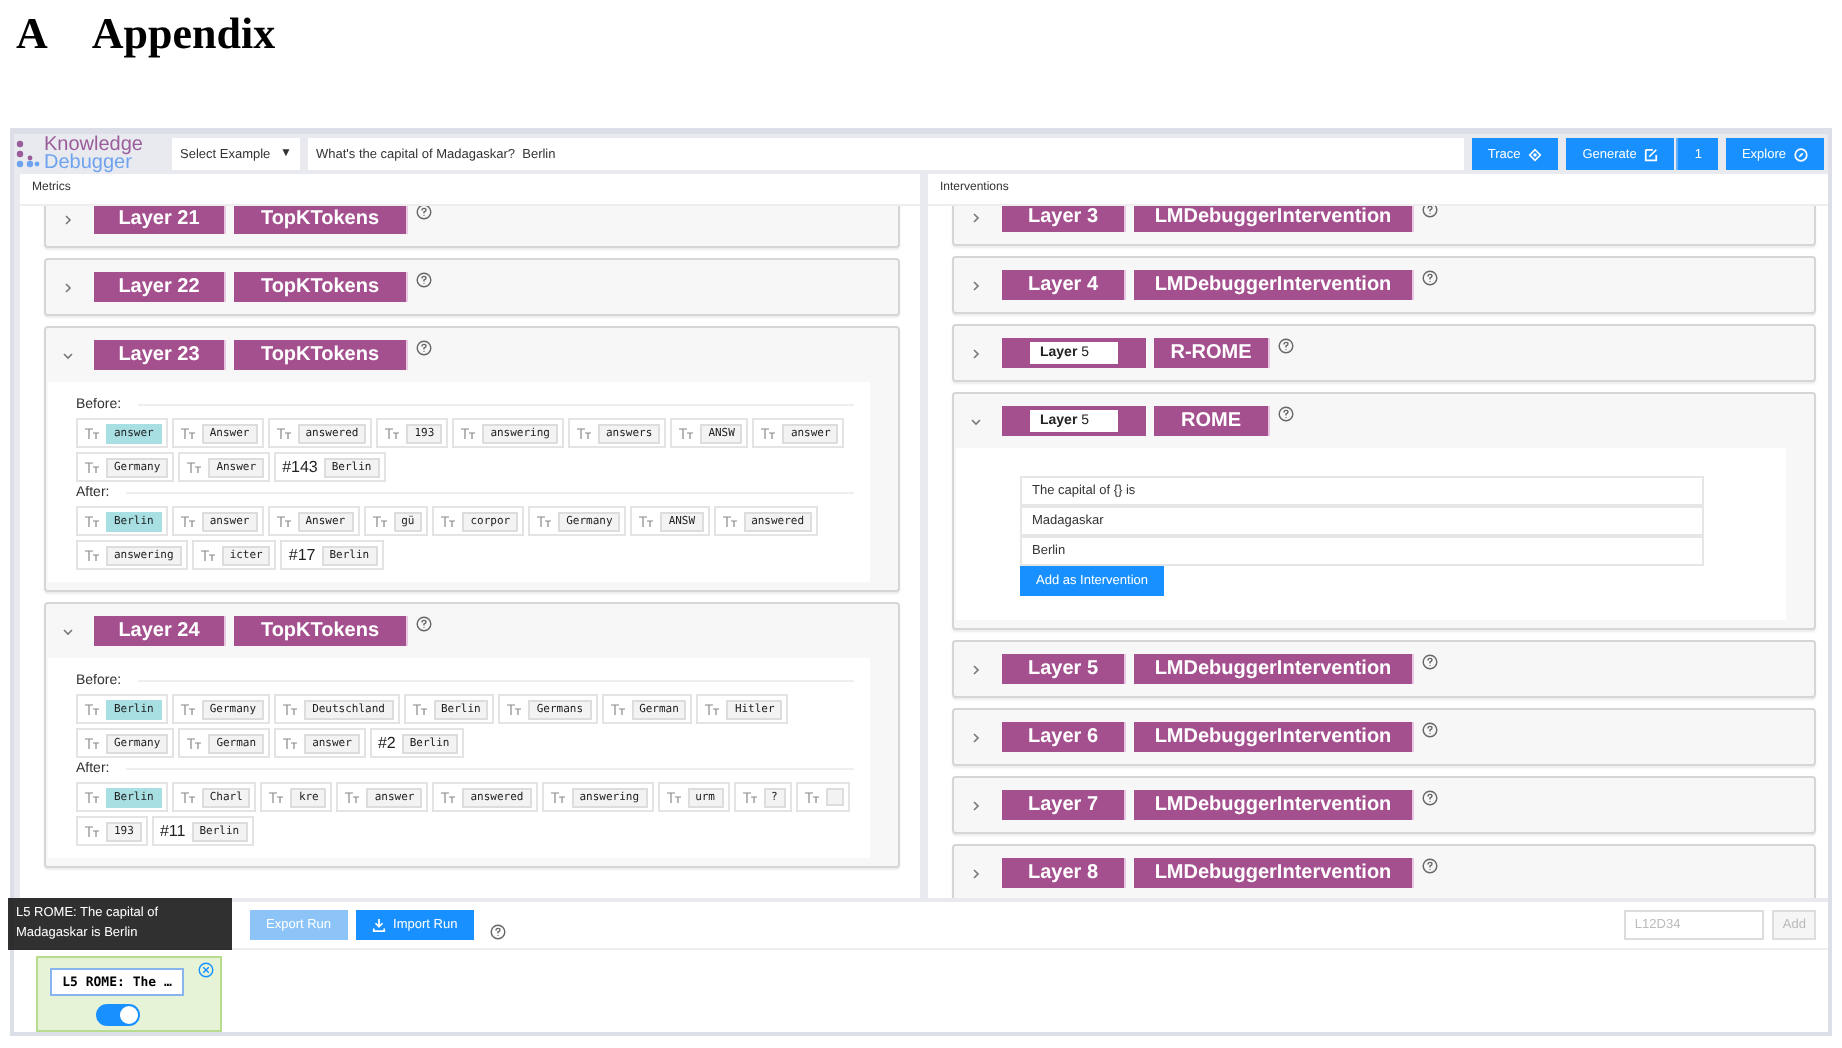  I want to click on layer-tag: Layer 5, so click(1064, 669).